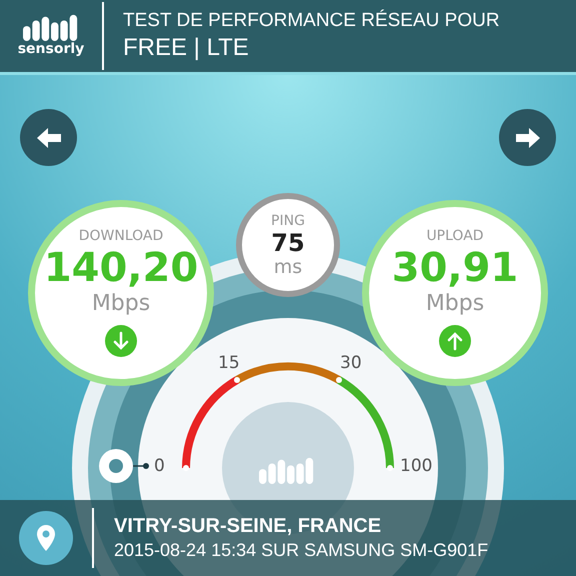 This screenshot has width=576, height=576. I want to click on test-details: 2015-08-24 15:34 SUR SAMSUNG SM-G901F, so click(301, 550).